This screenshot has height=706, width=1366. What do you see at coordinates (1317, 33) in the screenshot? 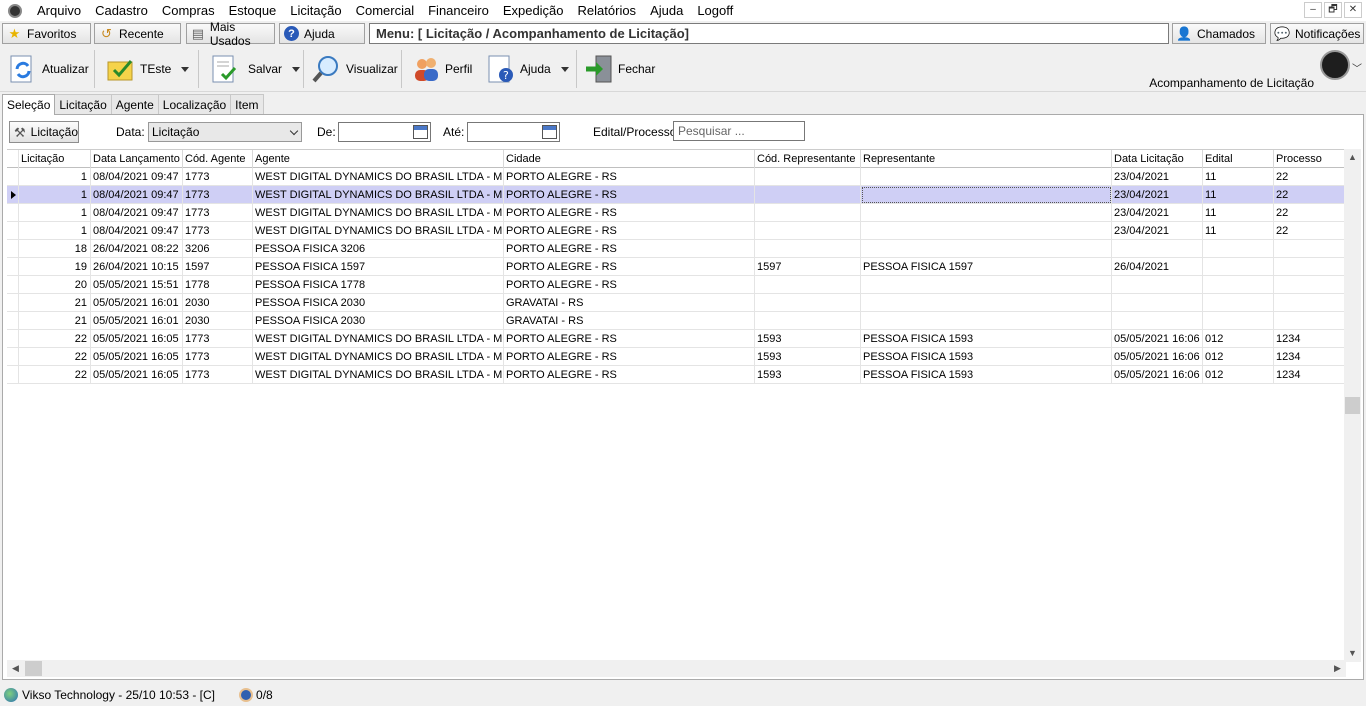
I see `notificacoes-button: 💬 Notificações` at bounding box center [1317, 33].